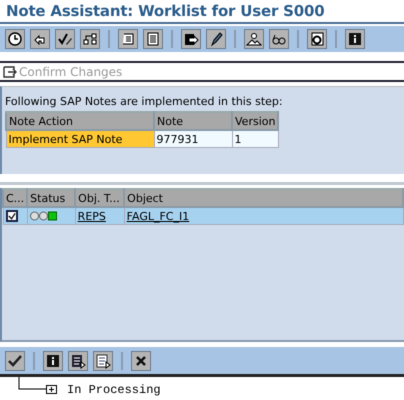 The width and height of the screenshot is (404, 400). What do you see at coordinates (15, 360) in the screenshot?
I see `checkmark-icon` at bounding box center [15, 360].